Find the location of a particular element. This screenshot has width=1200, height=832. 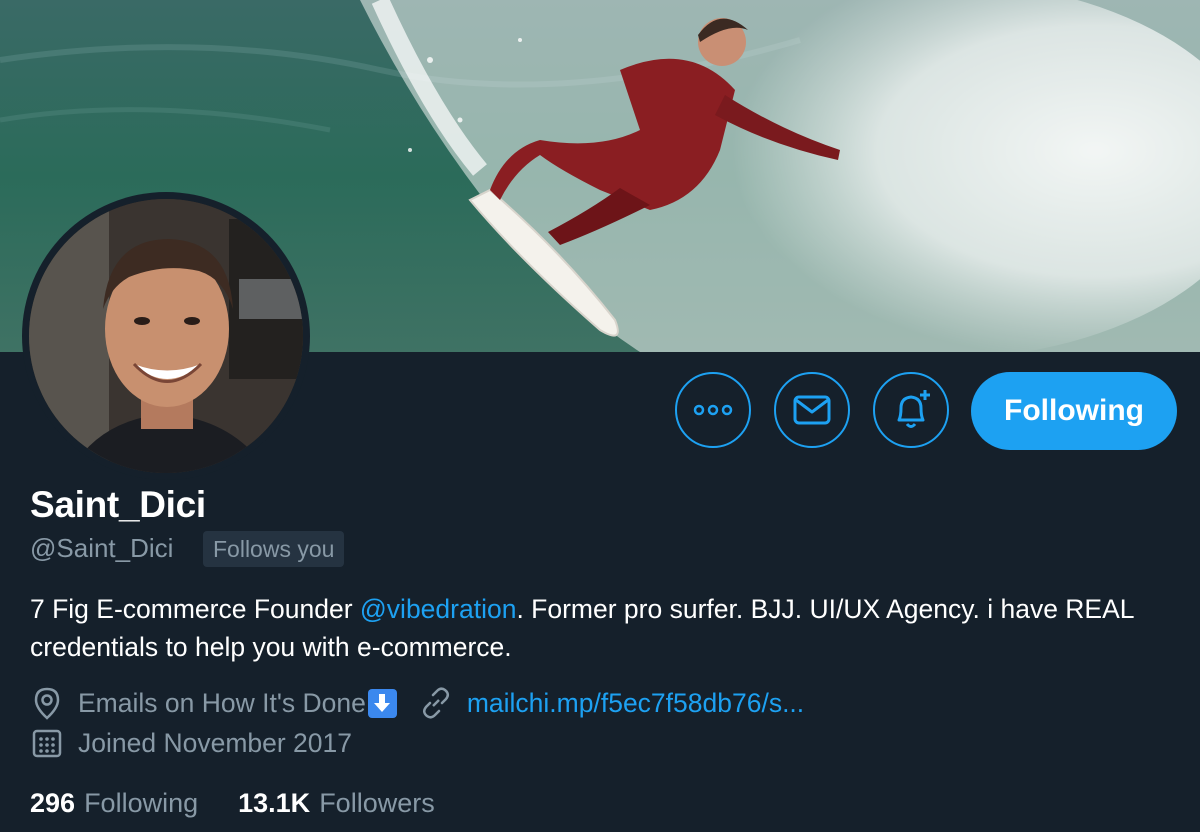

more-dots-icon is located at coordinates (713, 410).